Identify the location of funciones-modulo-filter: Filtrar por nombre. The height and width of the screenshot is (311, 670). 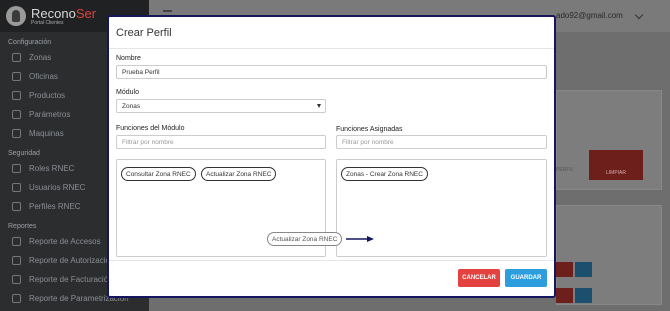
(221, 142).